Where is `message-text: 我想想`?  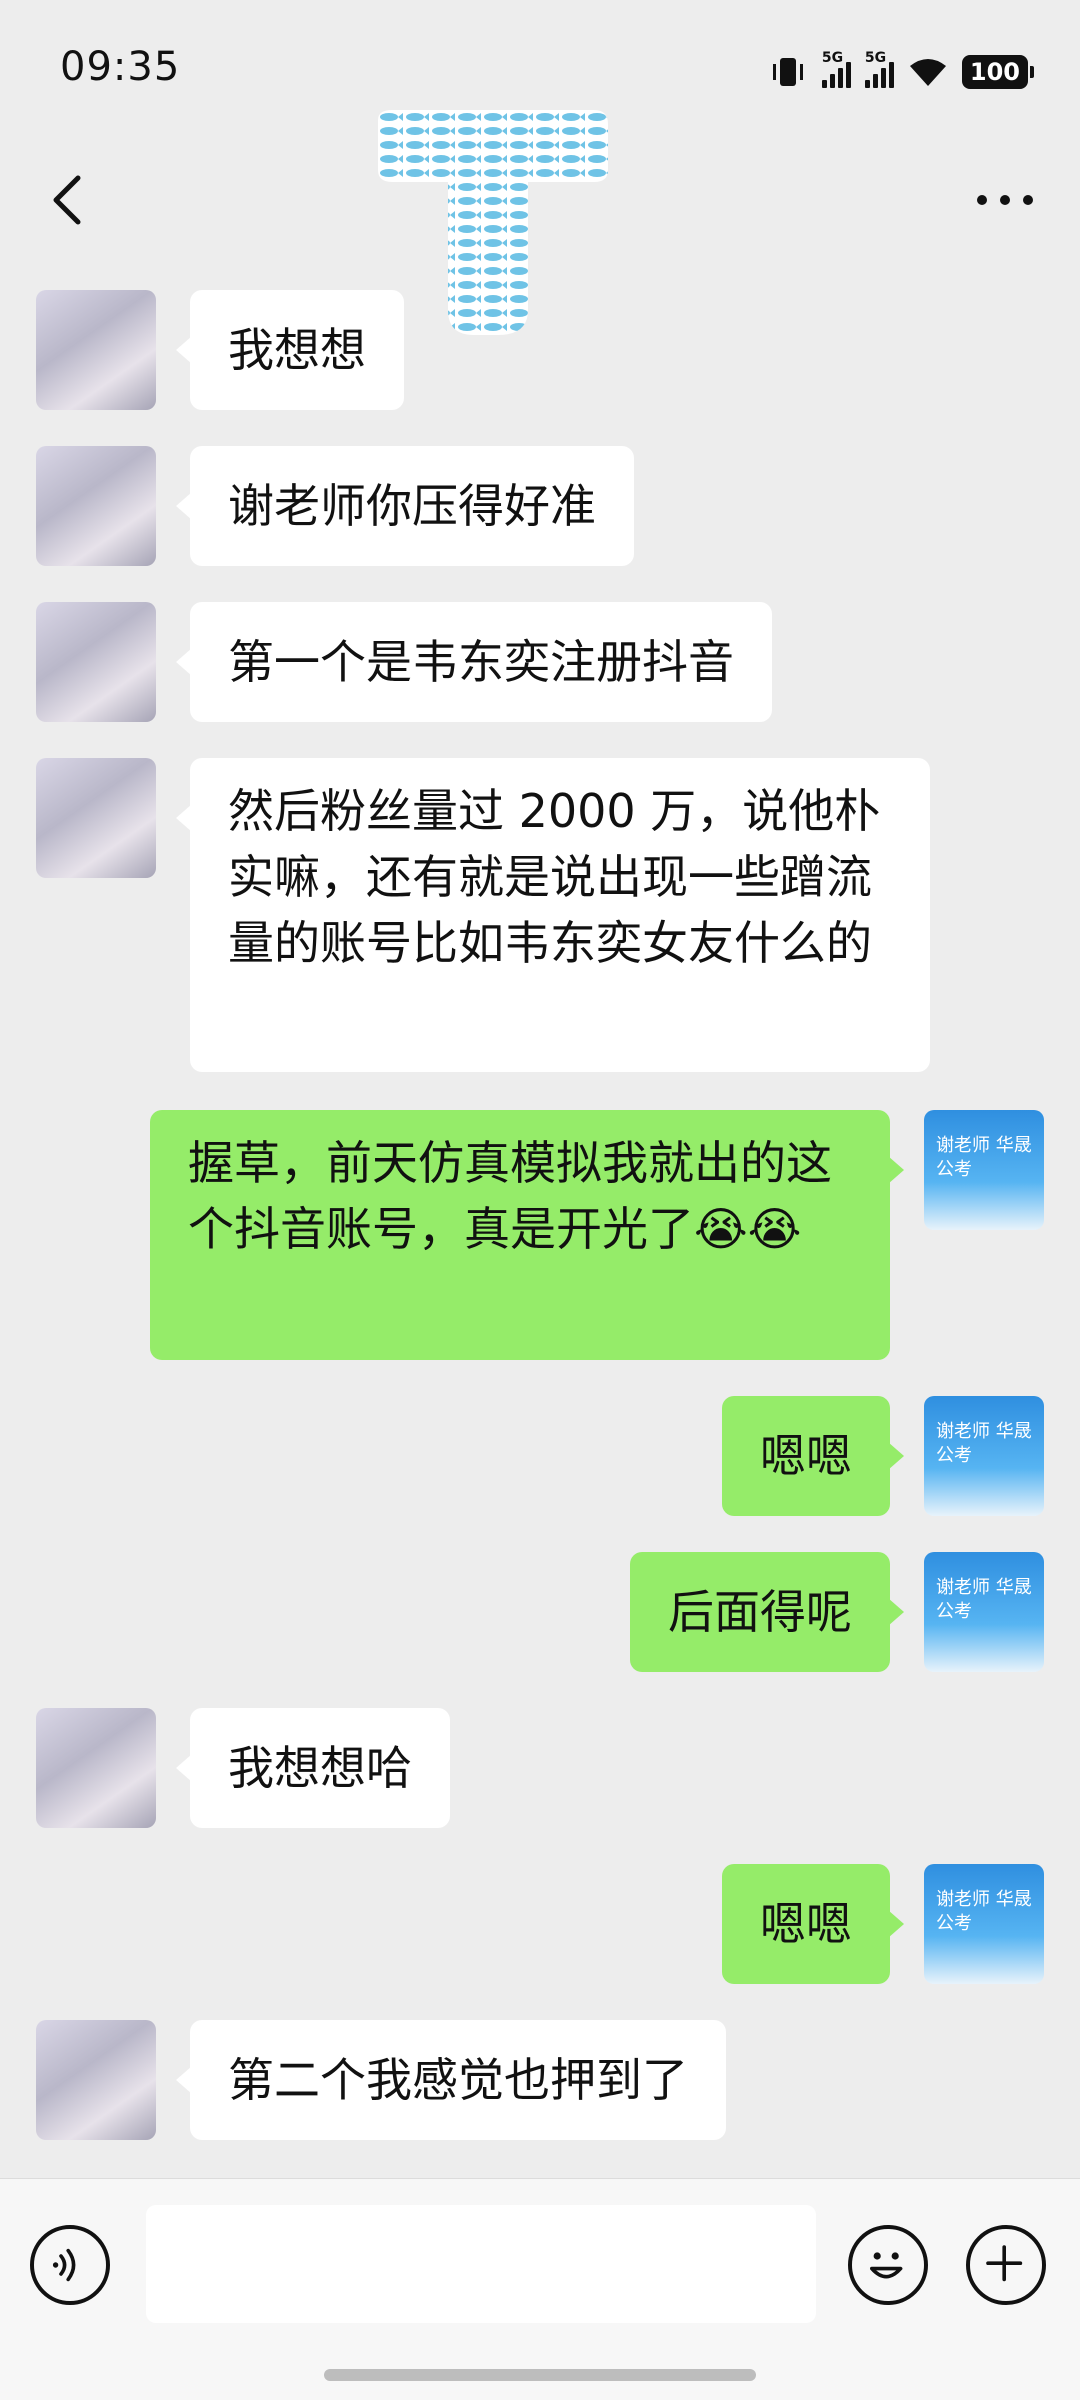 message-text: 我想想 is located at coordinates (297, 350).